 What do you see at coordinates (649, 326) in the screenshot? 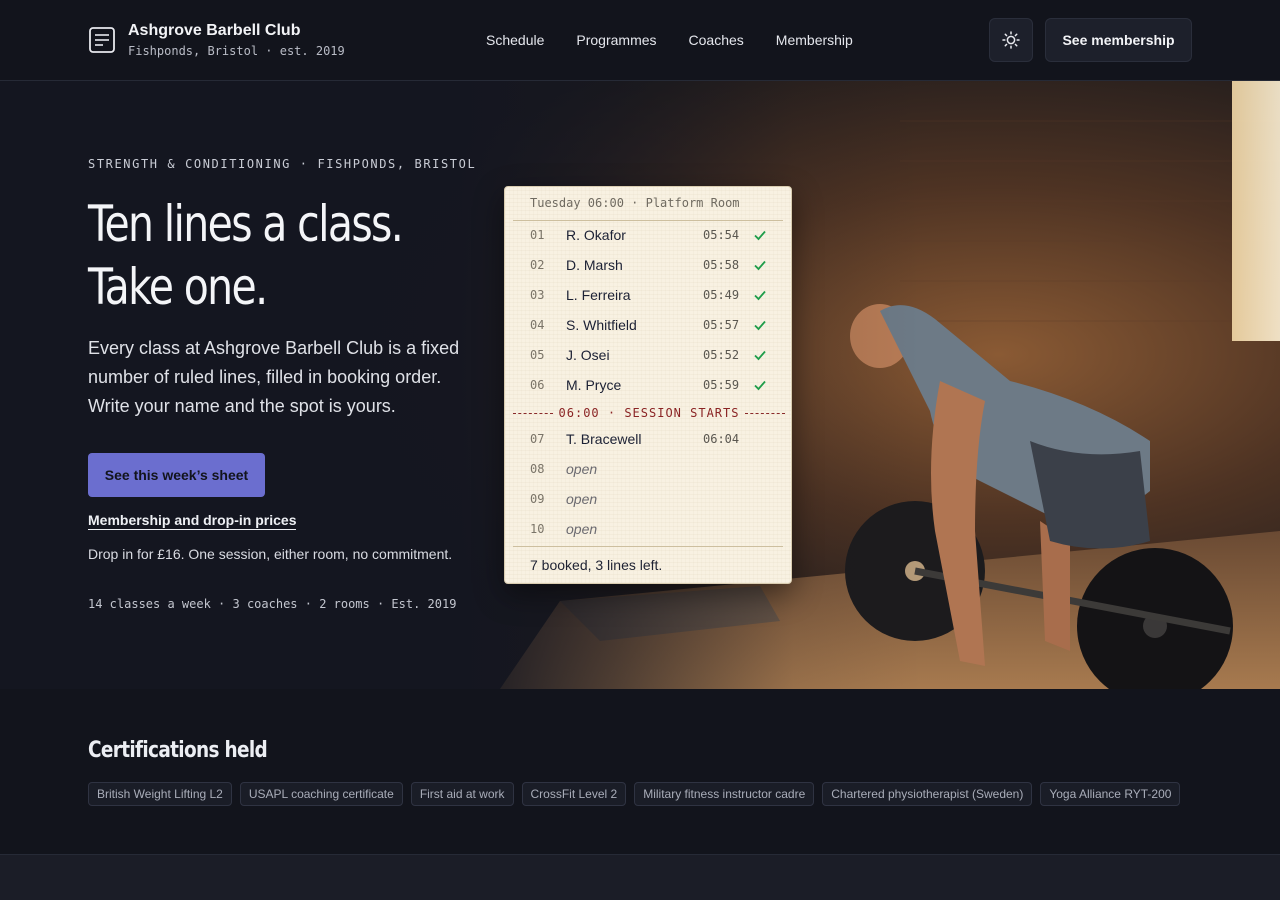
I see `sheet-row: 04 S. Whitfield 05:57` at bounding box center [649, 326].